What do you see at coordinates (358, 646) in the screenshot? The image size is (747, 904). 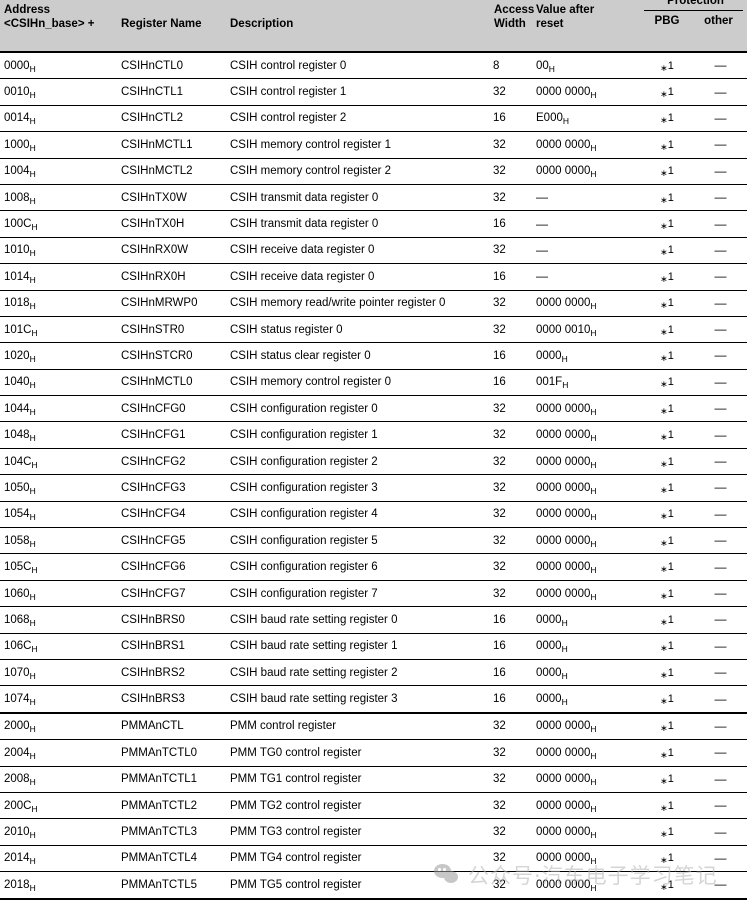 I see `cell-description: CSIH baud rate setting register 1` at bounding box center [358, 646].